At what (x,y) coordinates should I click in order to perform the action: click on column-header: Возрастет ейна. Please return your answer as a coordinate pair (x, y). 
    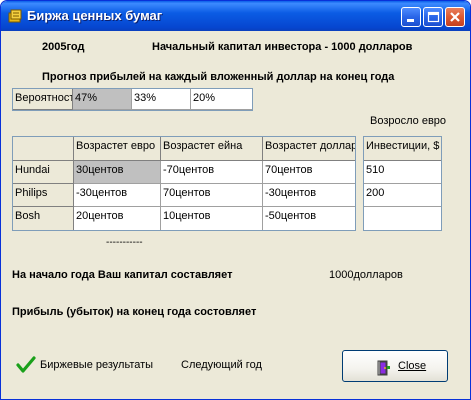
    Looking at the image, I should click on (212, 149).